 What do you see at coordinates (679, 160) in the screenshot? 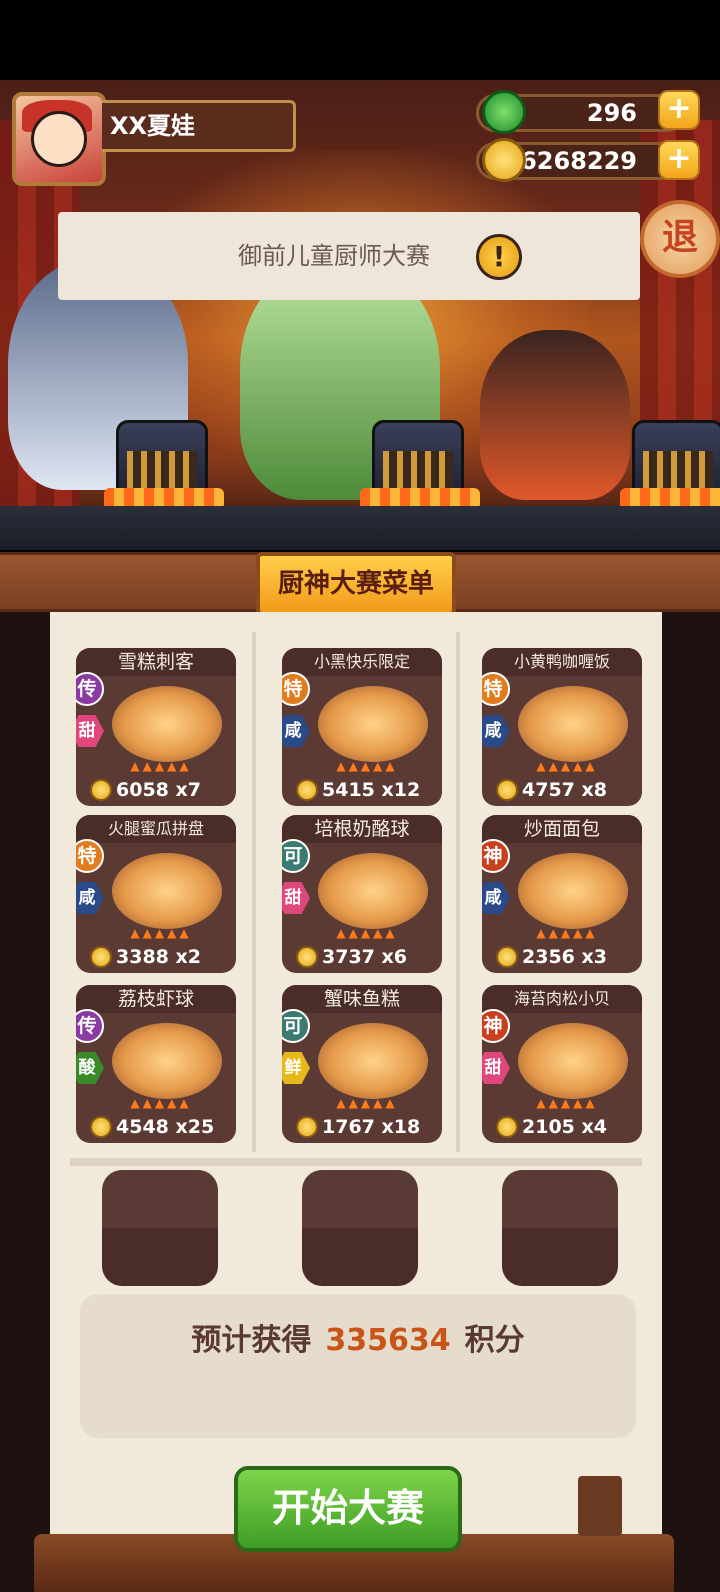
I see `gold-add-button: +` at bounding box center [679, 160].